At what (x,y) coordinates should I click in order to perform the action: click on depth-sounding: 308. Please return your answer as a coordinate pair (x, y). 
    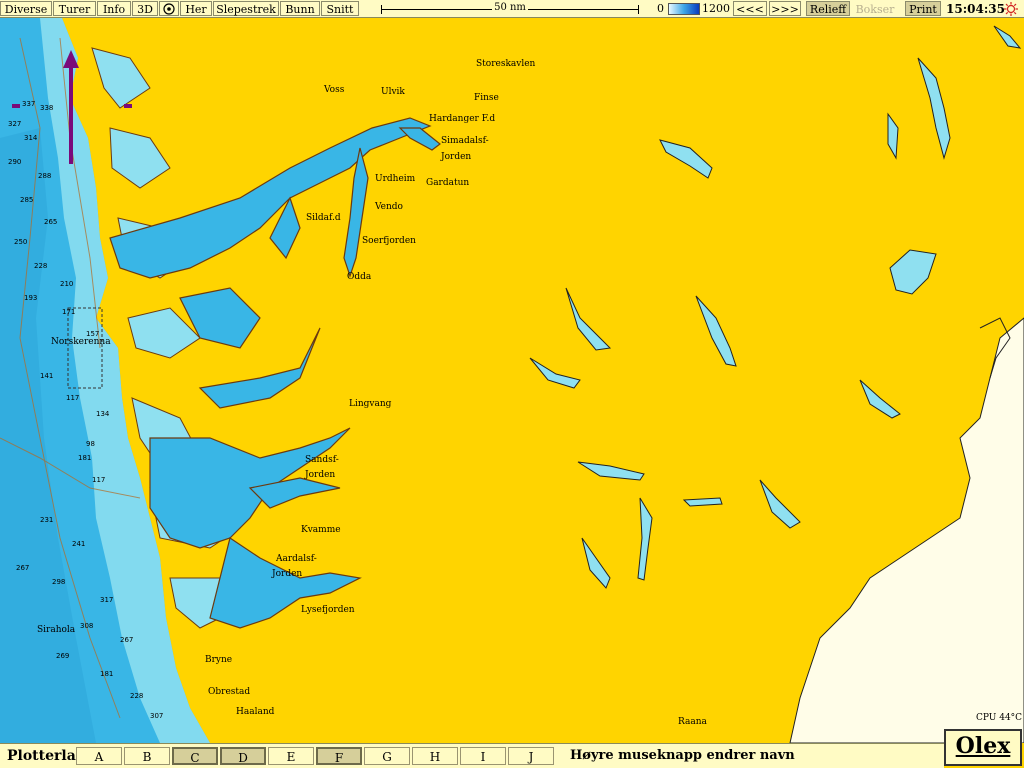
    Looking at the image, I should click on (86, 626).